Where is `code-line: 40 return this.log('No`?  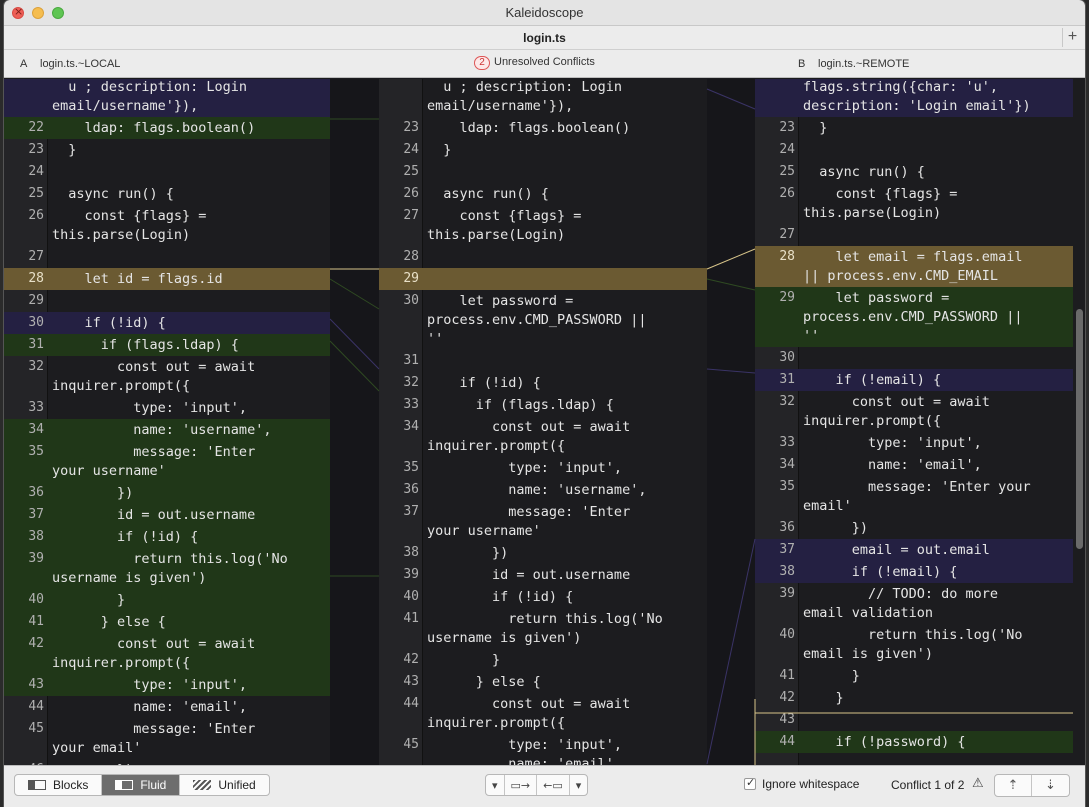 code-line: 40 return this.log('No is located at coordinates (914, 635).